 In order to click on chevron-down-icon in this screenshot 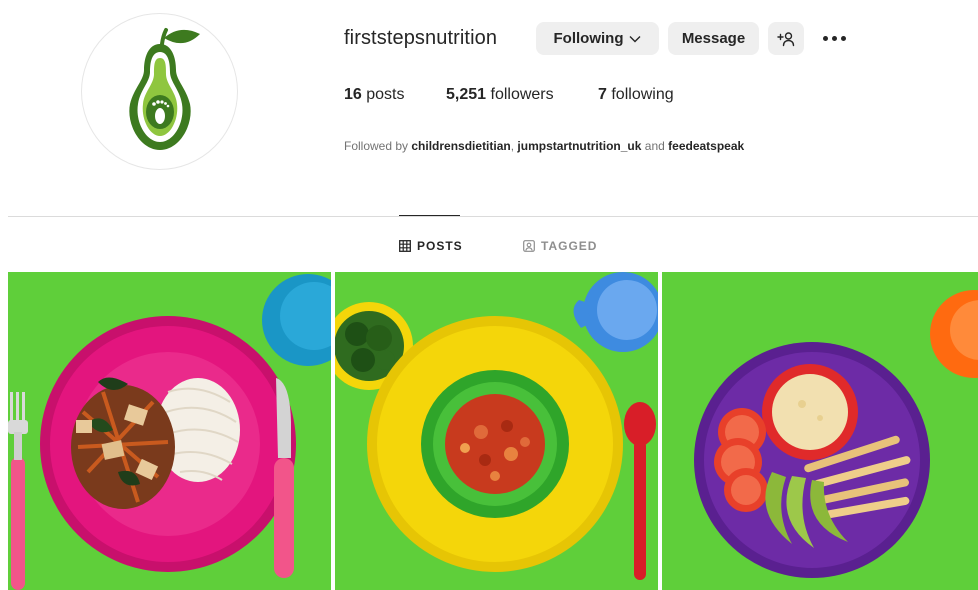, I will do `click(635, 39)`.